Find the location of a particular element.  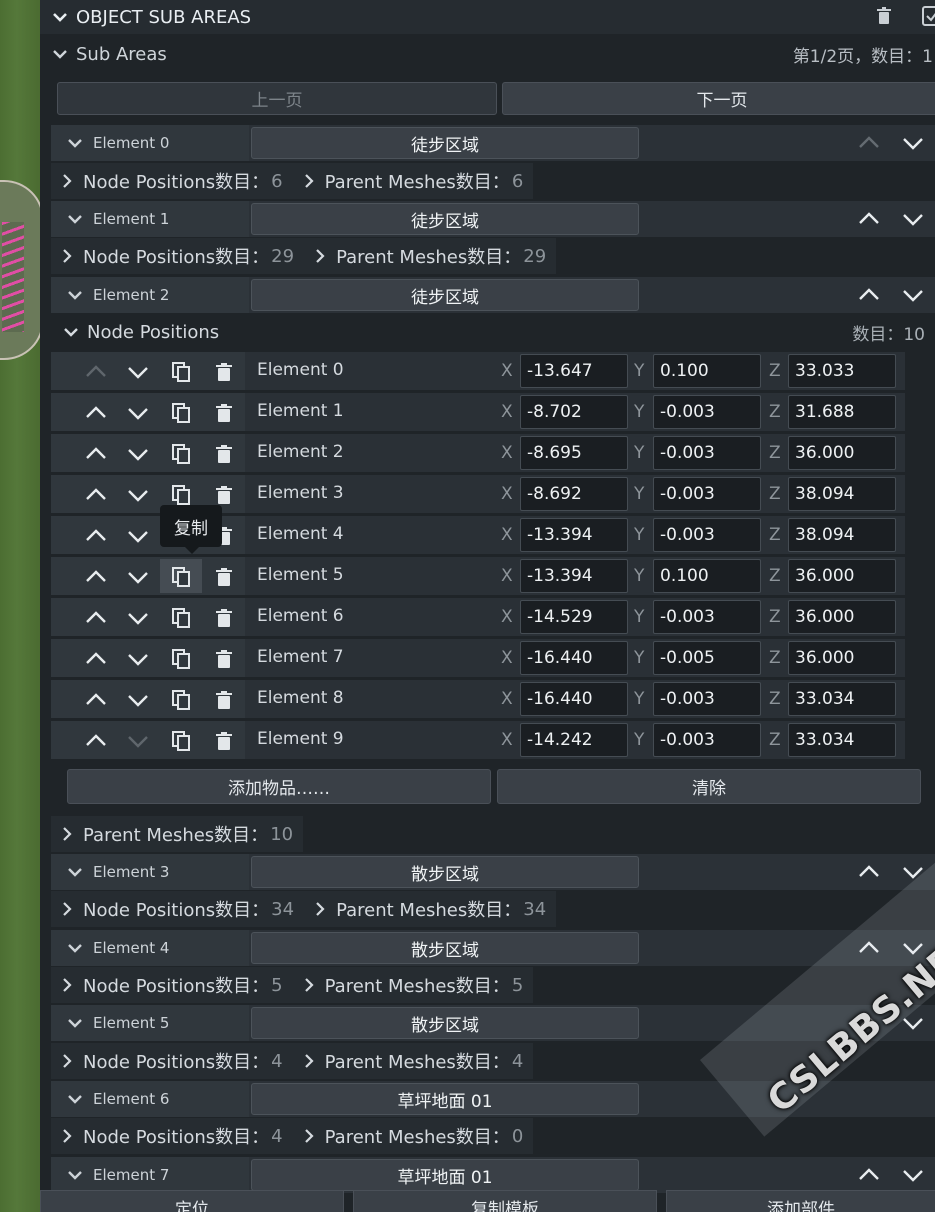

element-header: Element 4 散步区域 is located at coordinates (493, 948).